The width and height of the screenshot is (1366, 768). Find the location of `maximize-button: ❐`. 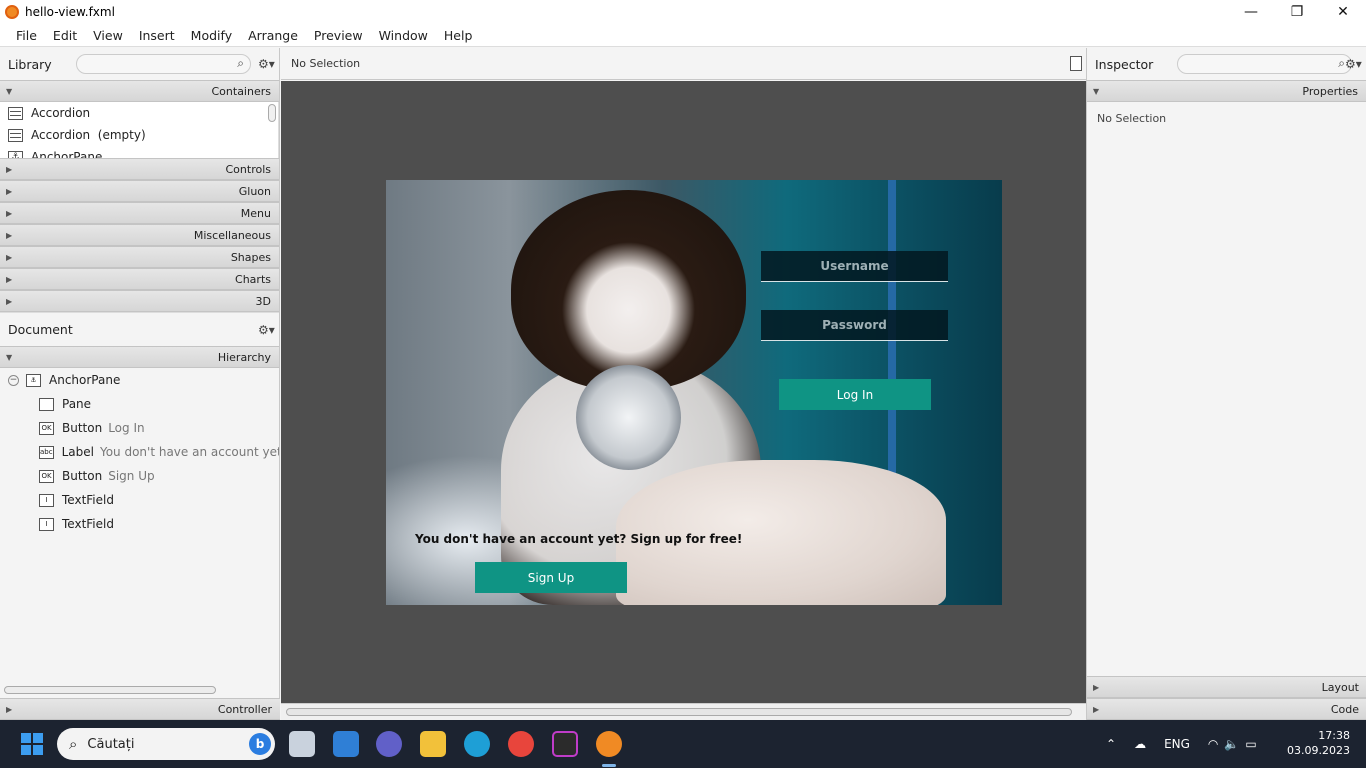

maximize-button: ❐ is located at coordinates (1297, 12).